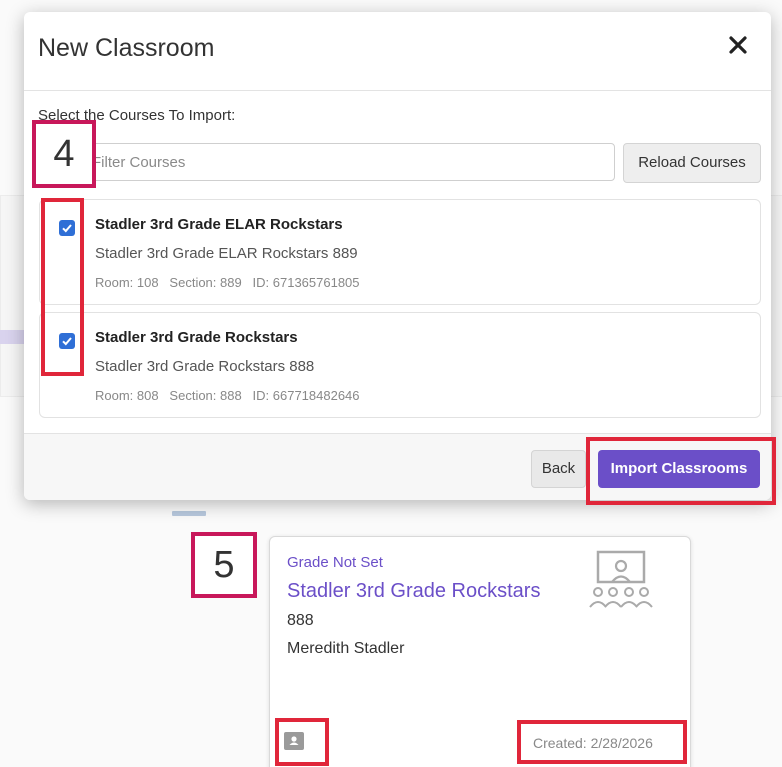  Describe the element at coordinates (294, 741) in the screenshot. I see `google-classroom-icon` at that location.